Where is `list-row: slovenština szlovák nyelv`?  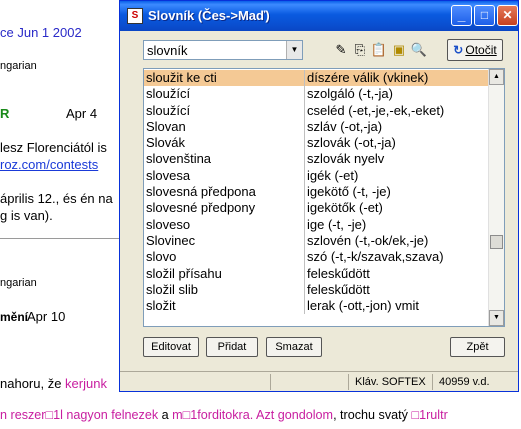 list-row: slovenština szlovák nyelv is located at coordinates (316, 159).